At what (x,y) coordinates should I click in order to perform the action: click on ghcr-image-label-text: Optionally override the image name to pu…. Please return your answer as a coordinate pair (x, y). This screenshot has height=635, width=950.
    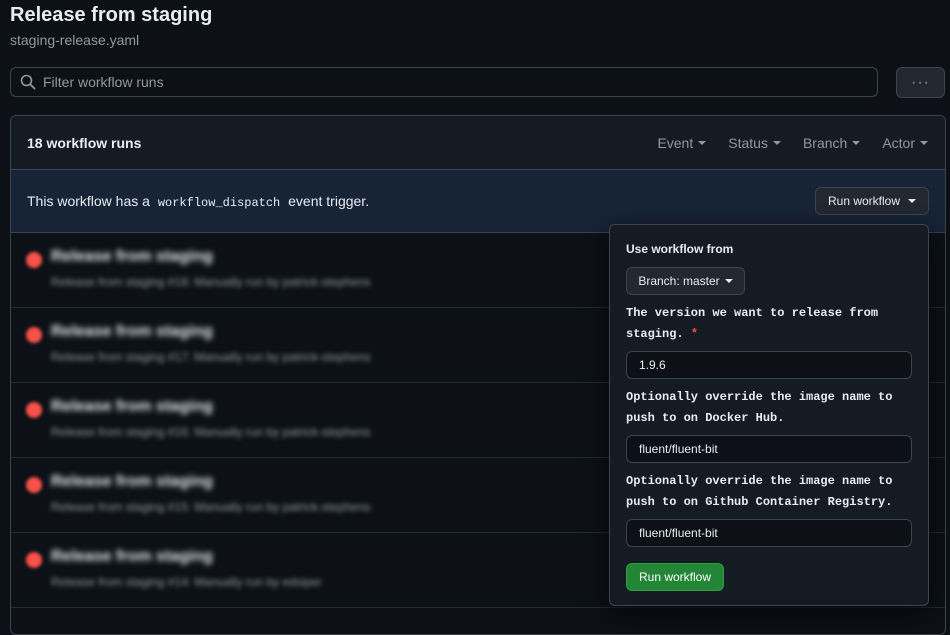
    Looking at the image, I should click on (759, 491).